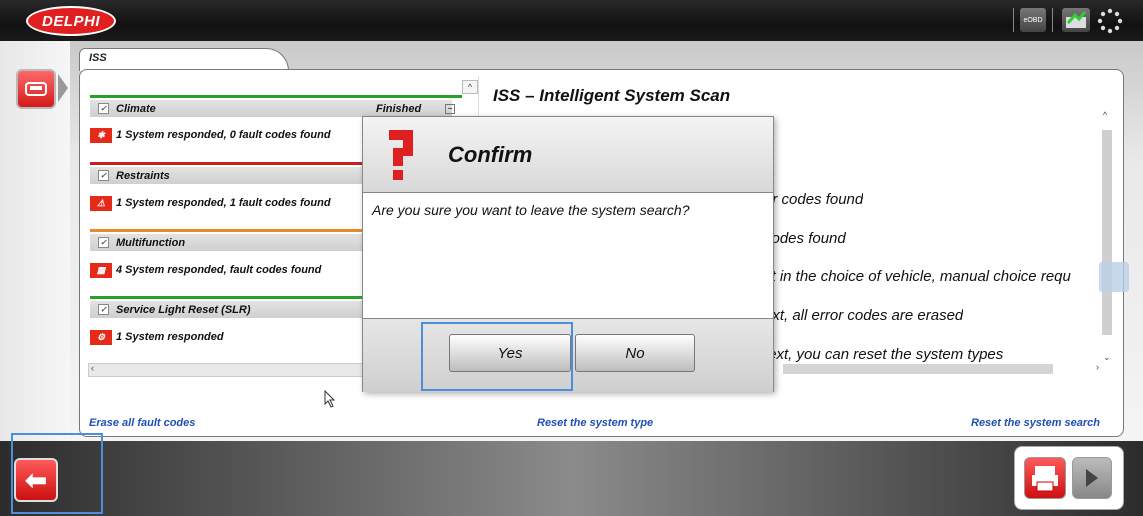  I want to click on horizontal-scrollbar: ›, so click(933, 368).